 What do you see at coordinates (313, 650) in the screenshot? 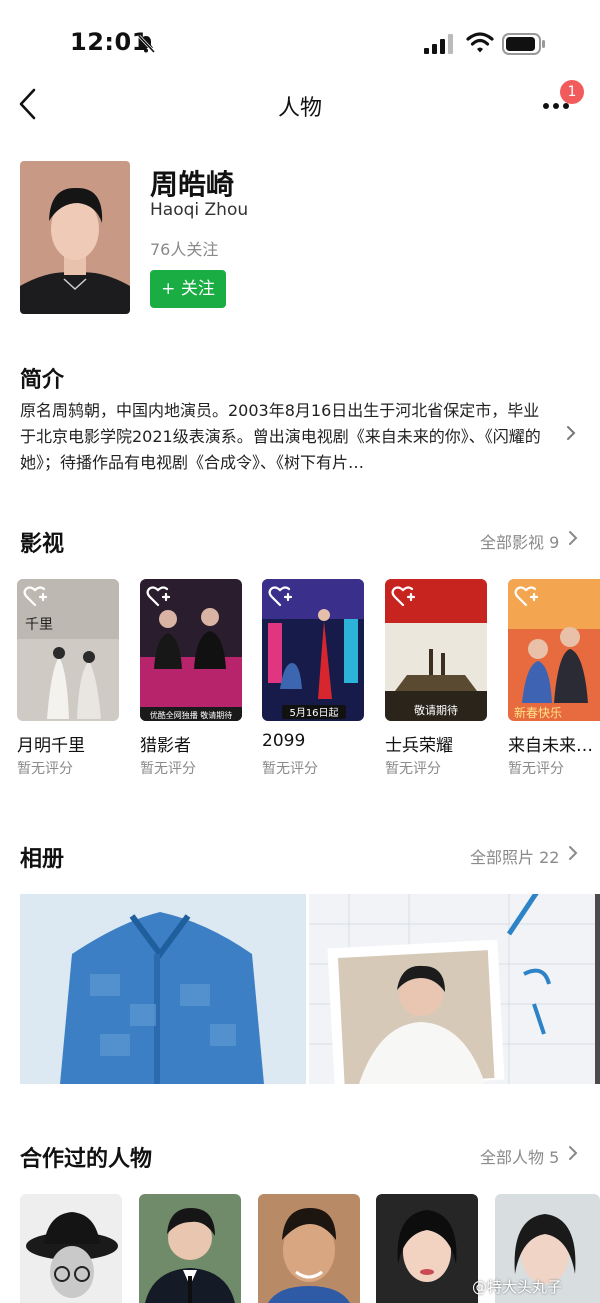
I see `film-poster-3: 5月16日起` at bounding box center [313, 650].